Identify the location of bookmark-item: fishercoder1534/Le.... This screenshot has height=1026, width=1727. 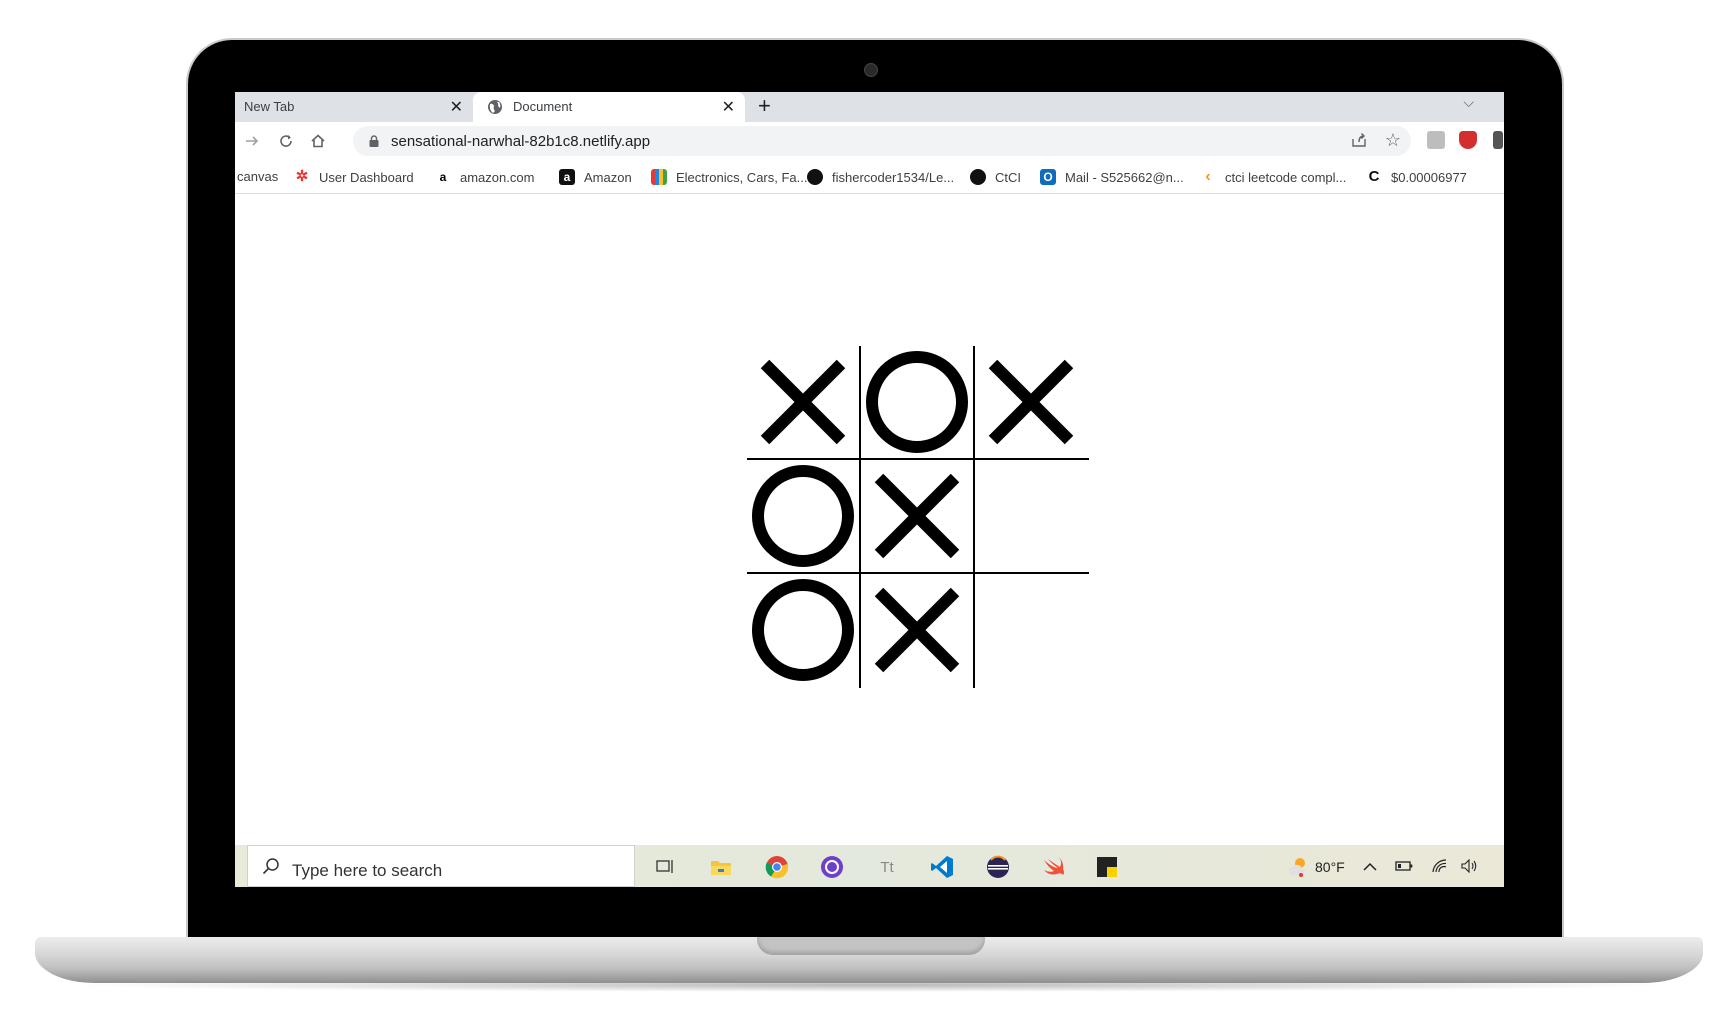
(880, 177).